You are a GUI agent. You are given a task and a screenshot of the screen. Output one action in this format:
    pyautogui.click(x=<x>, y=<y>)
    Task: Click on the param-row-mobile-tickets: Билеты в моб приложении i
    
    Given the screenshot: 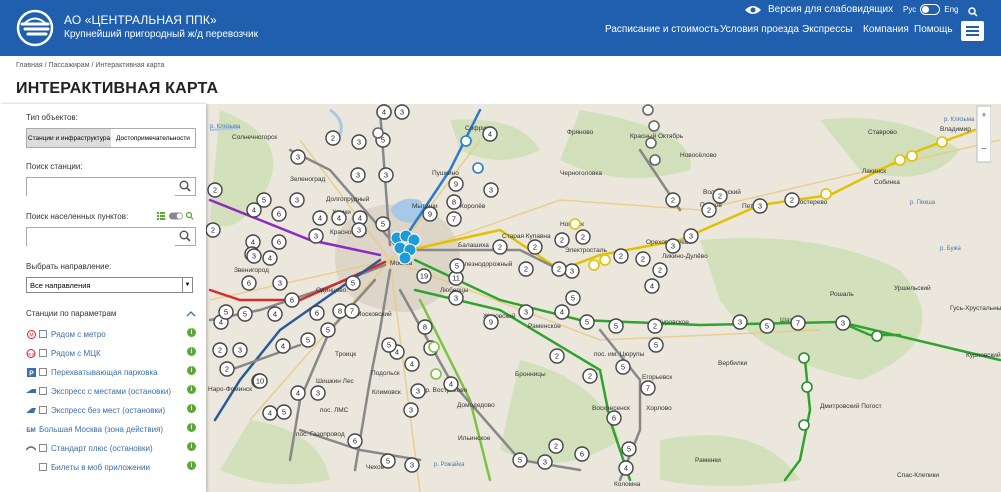 What is the action you would take?
    pyautogui.click(x=111, y=467)
    